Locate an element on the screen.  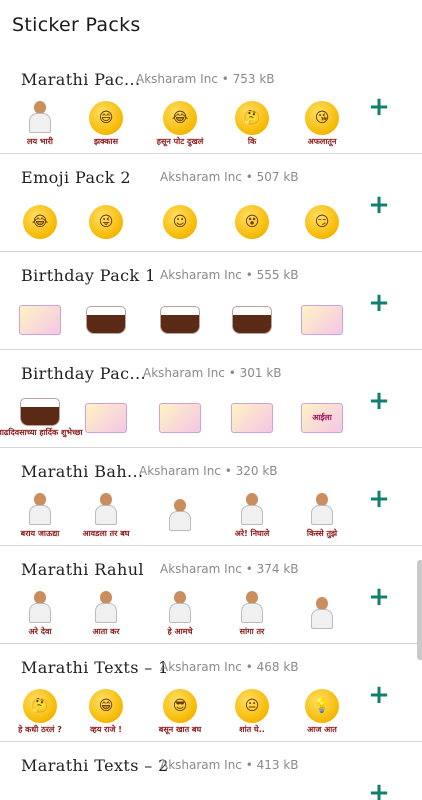
shy-emoji-icon: ☺ is located at coordinates (180, 222).